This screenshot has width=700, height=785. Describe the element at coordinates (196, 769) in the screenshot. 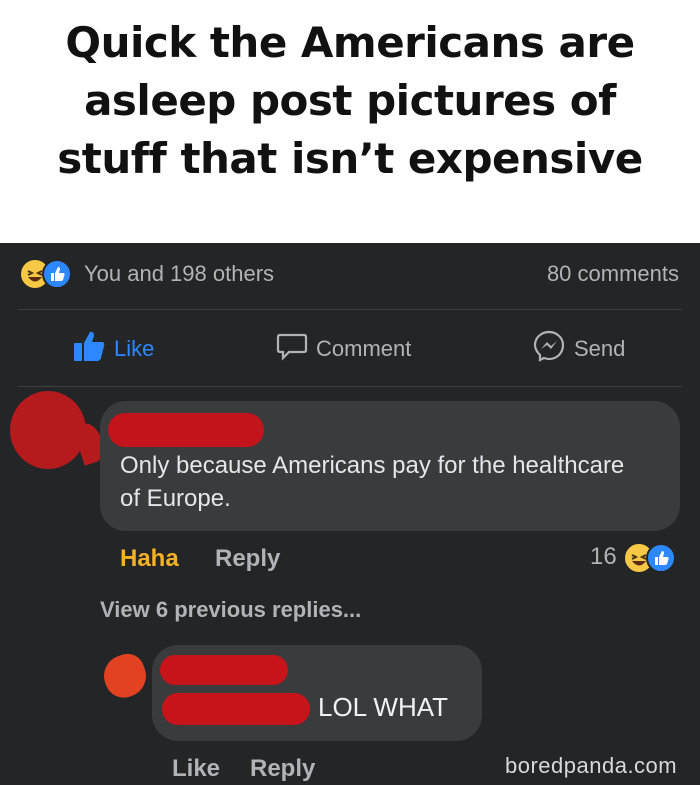

I see `like-button-2: Like` at that location.